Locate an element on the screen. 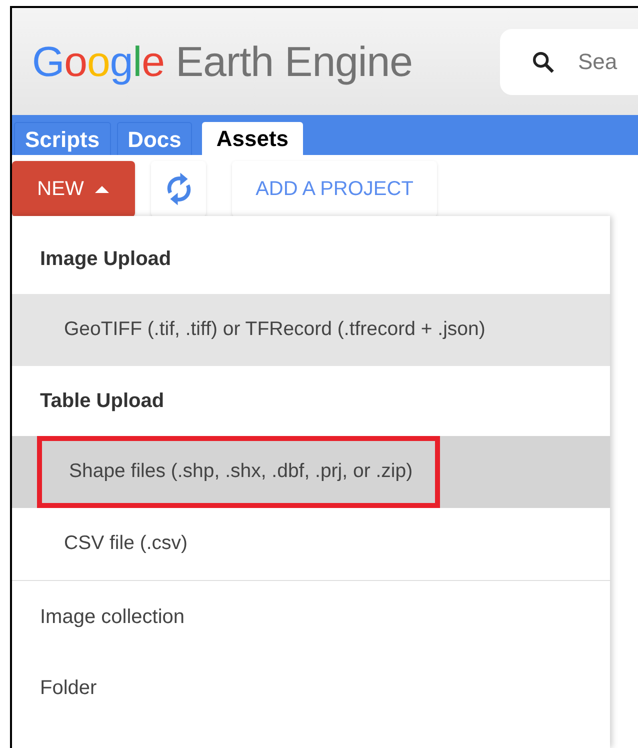  product-logo: Google Earth Engine is located at coordinates (222, 62).